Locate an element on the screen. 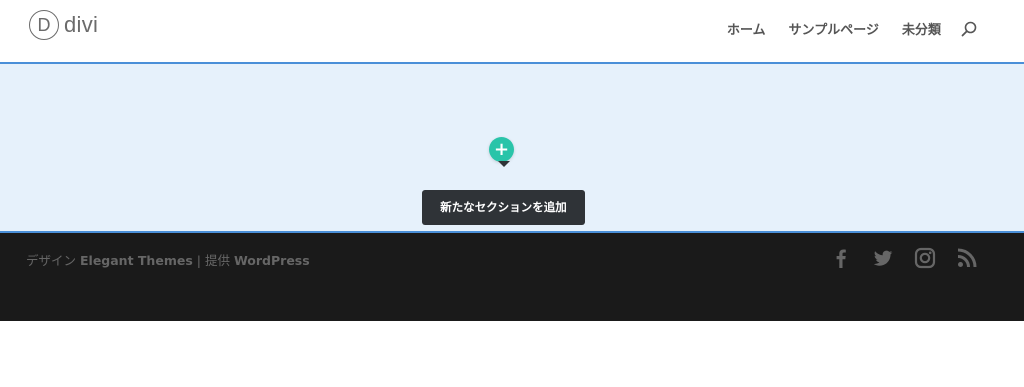  search-icon is located at coordinates (969, 29).